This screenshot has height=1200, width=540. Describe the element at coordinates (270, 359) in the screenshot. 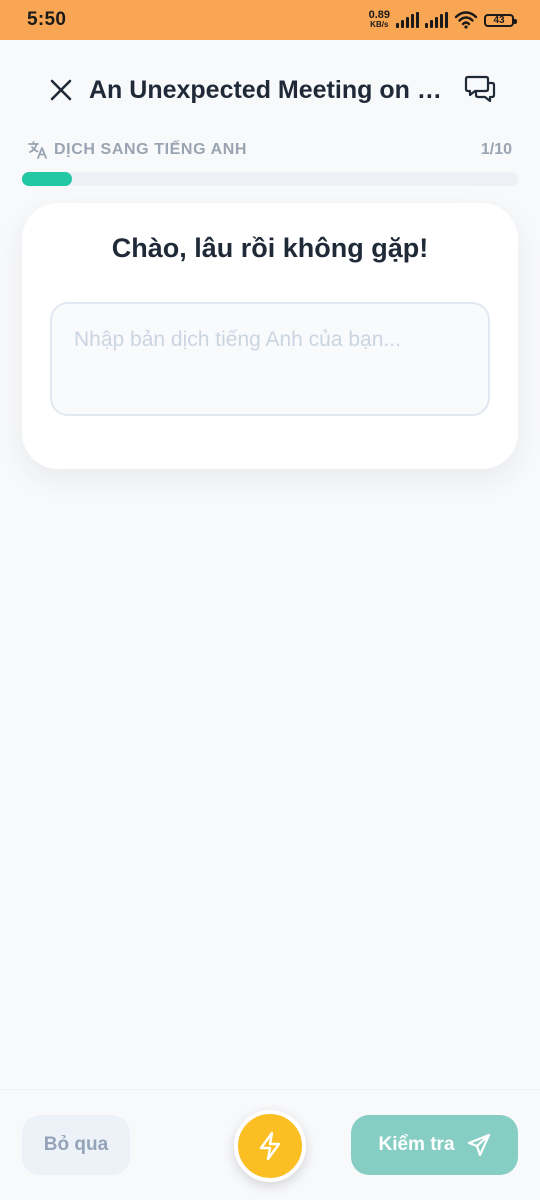

I see `translation-input` at that location.